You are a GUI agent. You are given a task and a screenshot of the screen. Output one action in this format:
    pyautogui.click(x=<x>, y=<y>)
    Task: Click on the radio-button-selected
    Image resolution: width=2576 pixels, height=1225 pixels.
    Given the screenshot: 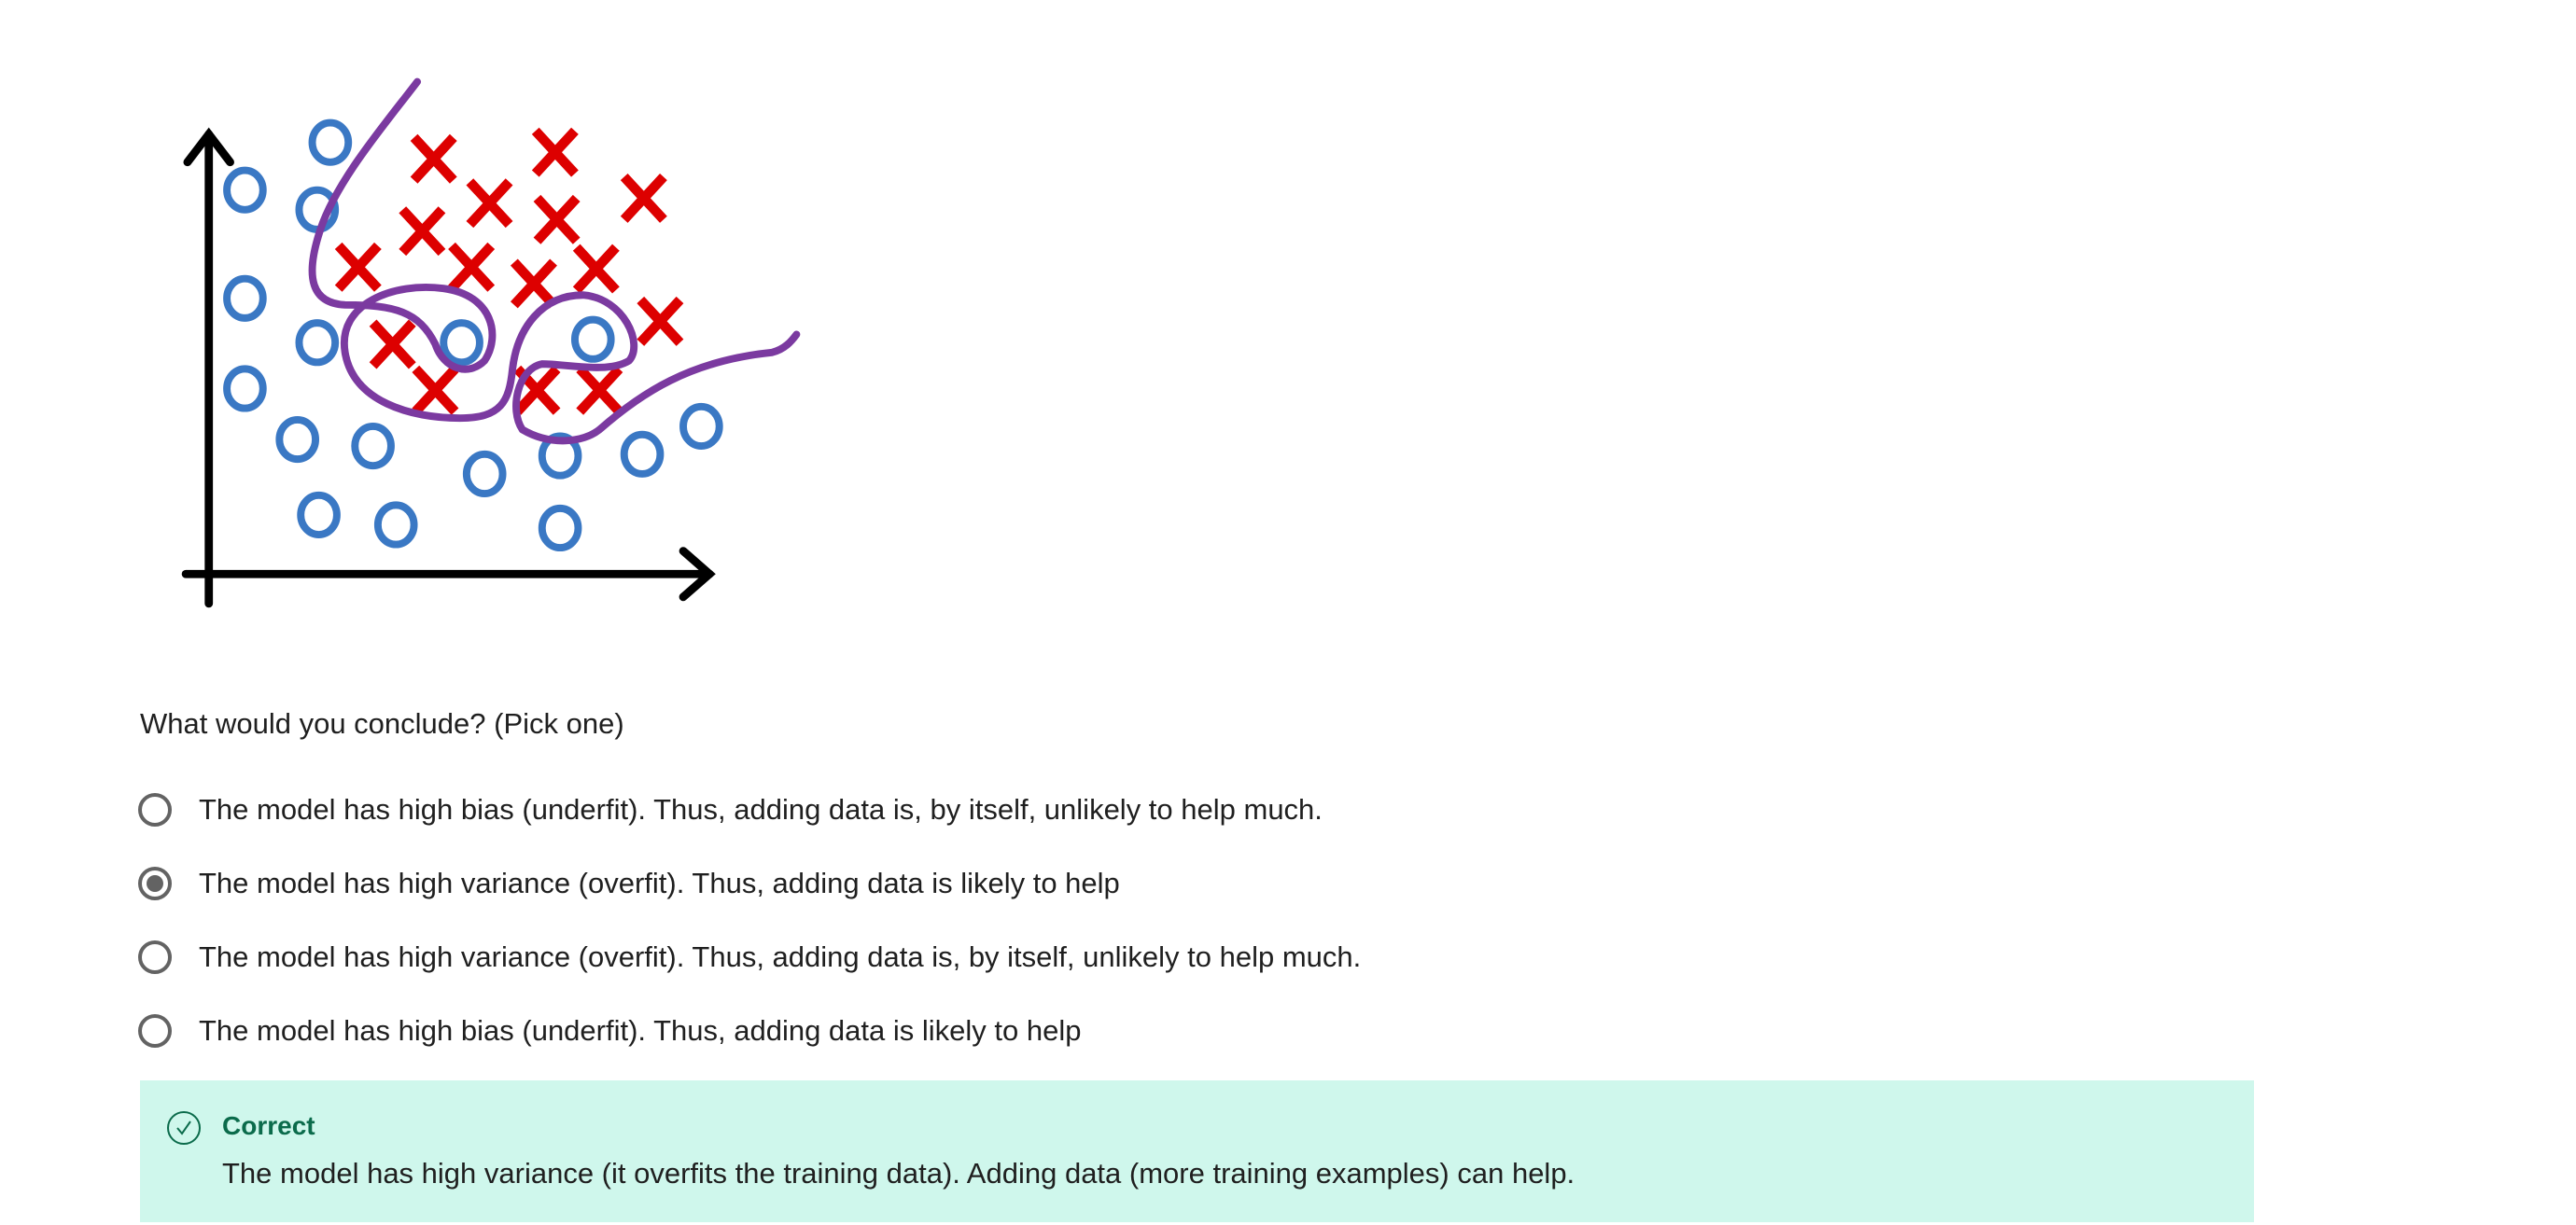 What is the action you would take?
    pyautogui.click(x=155, y=883)
    